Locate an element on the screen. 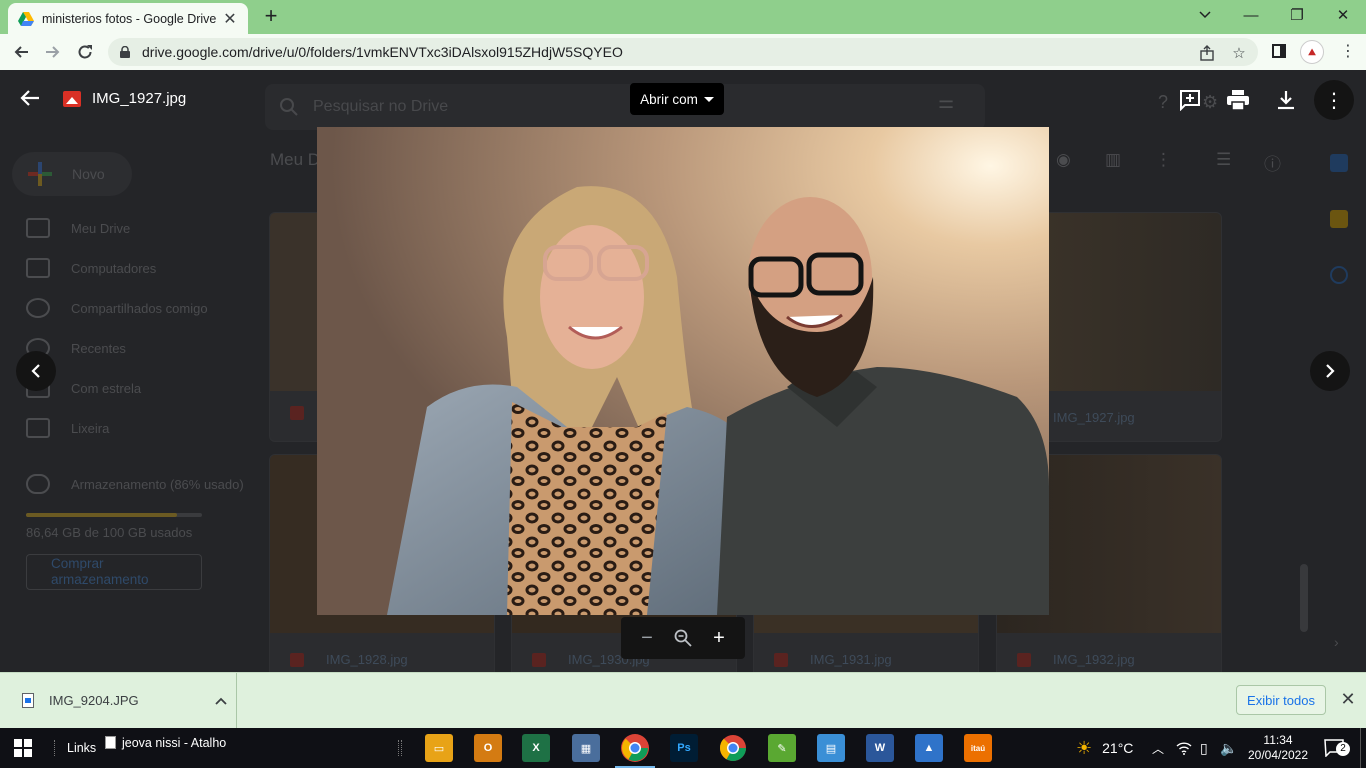 This screenshot has width=1366, height=768. keep-icon is located at coordinates (1339, 219).